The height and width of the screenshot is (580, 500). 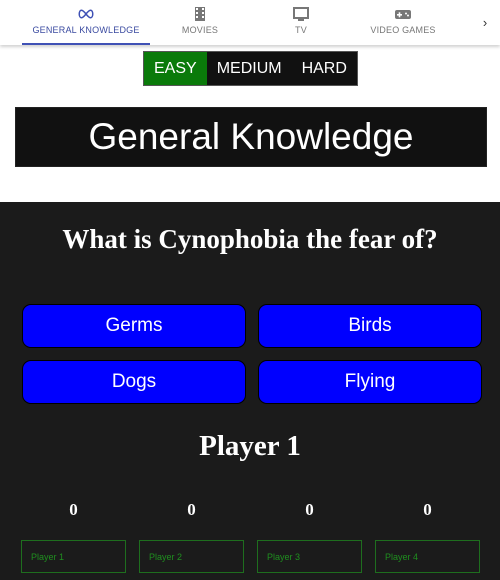 I want to click on tab-tv: TV, so click(x=301, y=22).